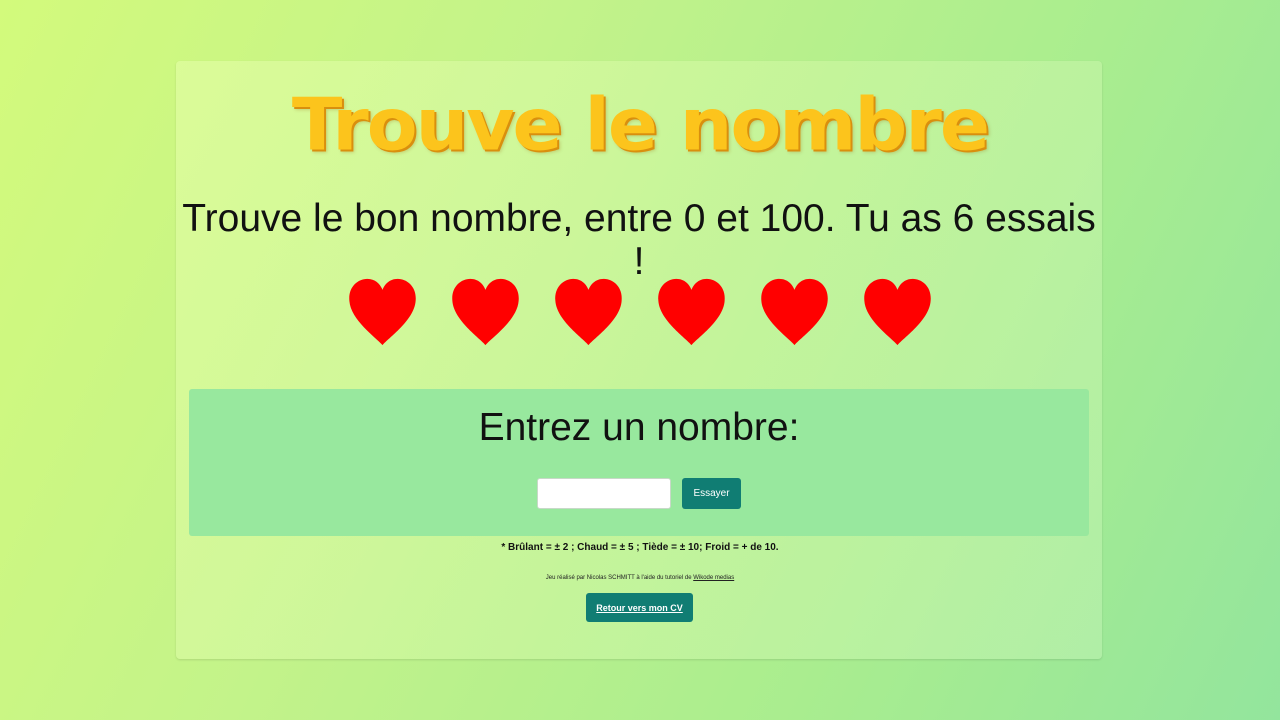 The width and height of the screenshot is (1280, 720). I want to click on try-button: Essayer, so click(711, 493).